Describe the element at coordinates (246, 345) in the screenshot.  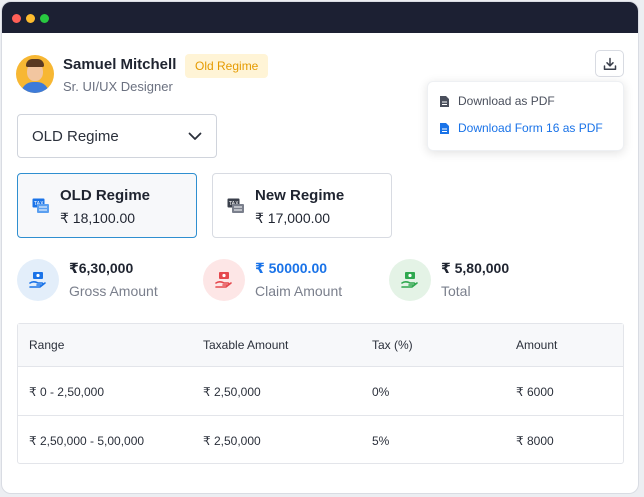
I see `column-header-taxable-amount: Taxable Amount` at that location.